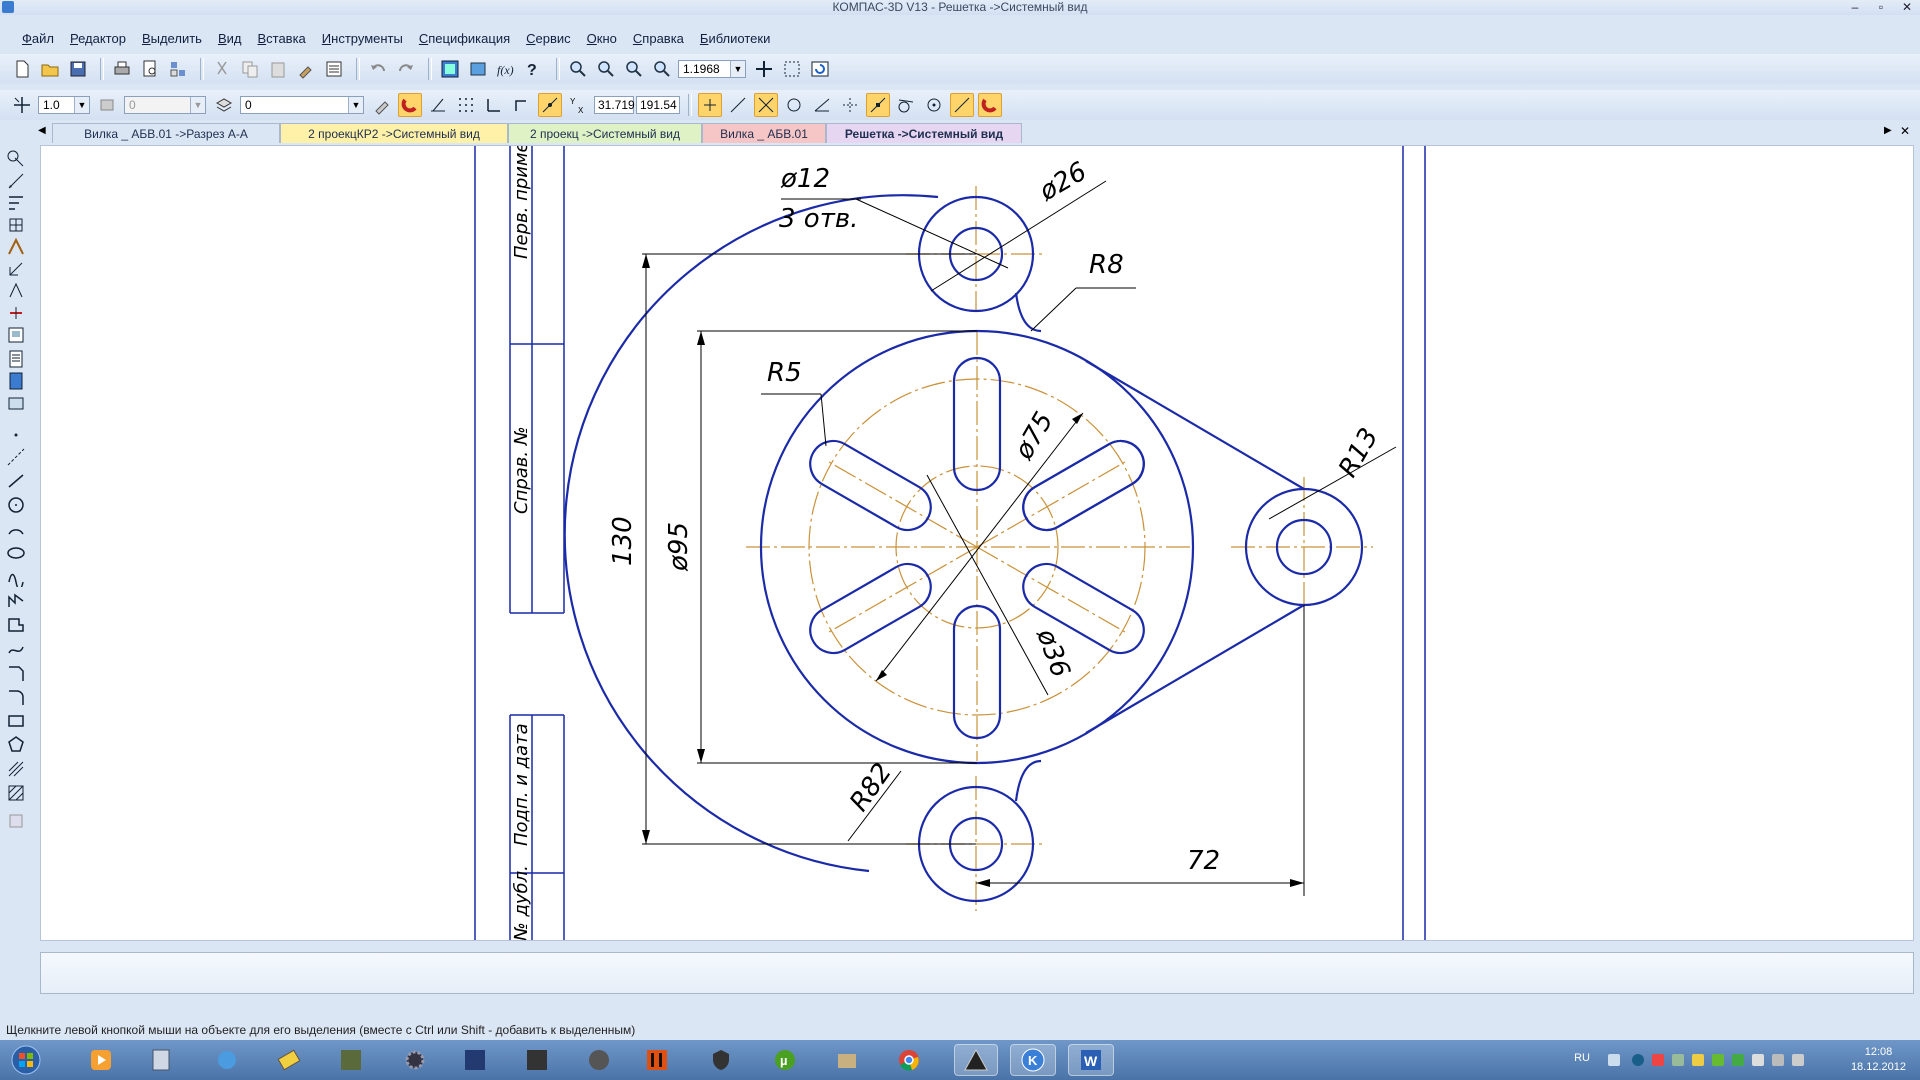 Image resolution: width=1920 pixels, height=1080 pixels. Describe the element at coordinates (278, 69) in the screenshot. I see `paste-icon` at that location.